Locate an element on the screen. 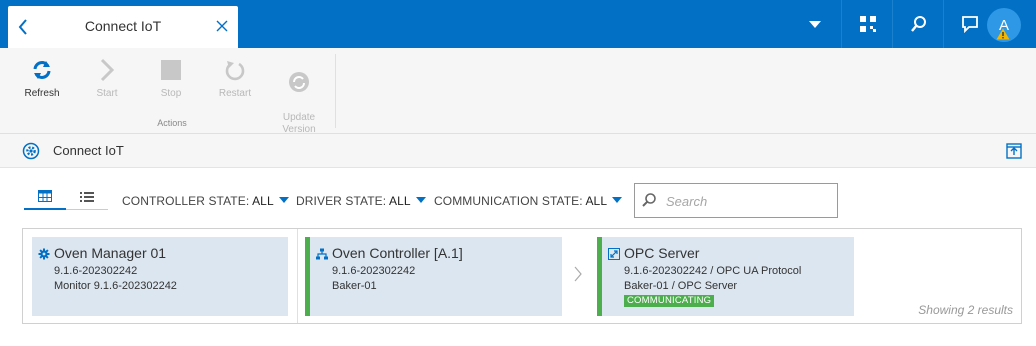 Image resolution: width=1036 pixels, height=346 pixels. page-header: Connect IoT is located at coordinates (518, 151).